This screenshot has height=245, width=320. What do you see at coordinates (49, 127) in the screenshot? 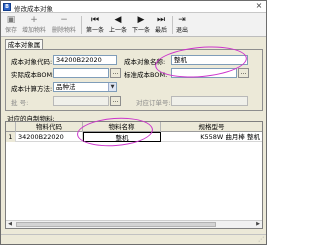
I see `header-material-code: 物料代码` at bounding box center [49, 127].